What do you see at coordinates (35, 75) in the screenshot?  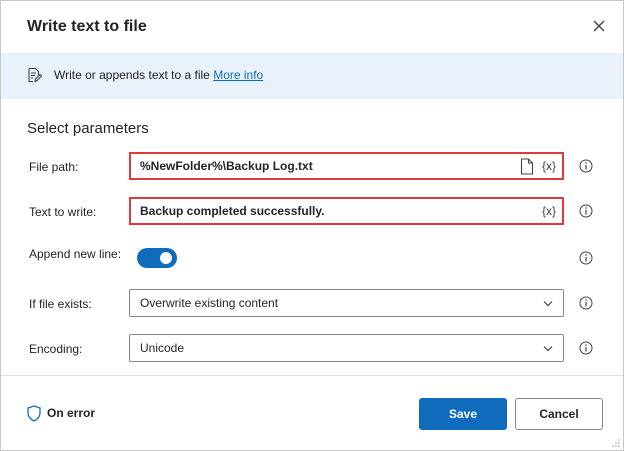 I see `edit-document-icon` at bounding box center [35, 75].